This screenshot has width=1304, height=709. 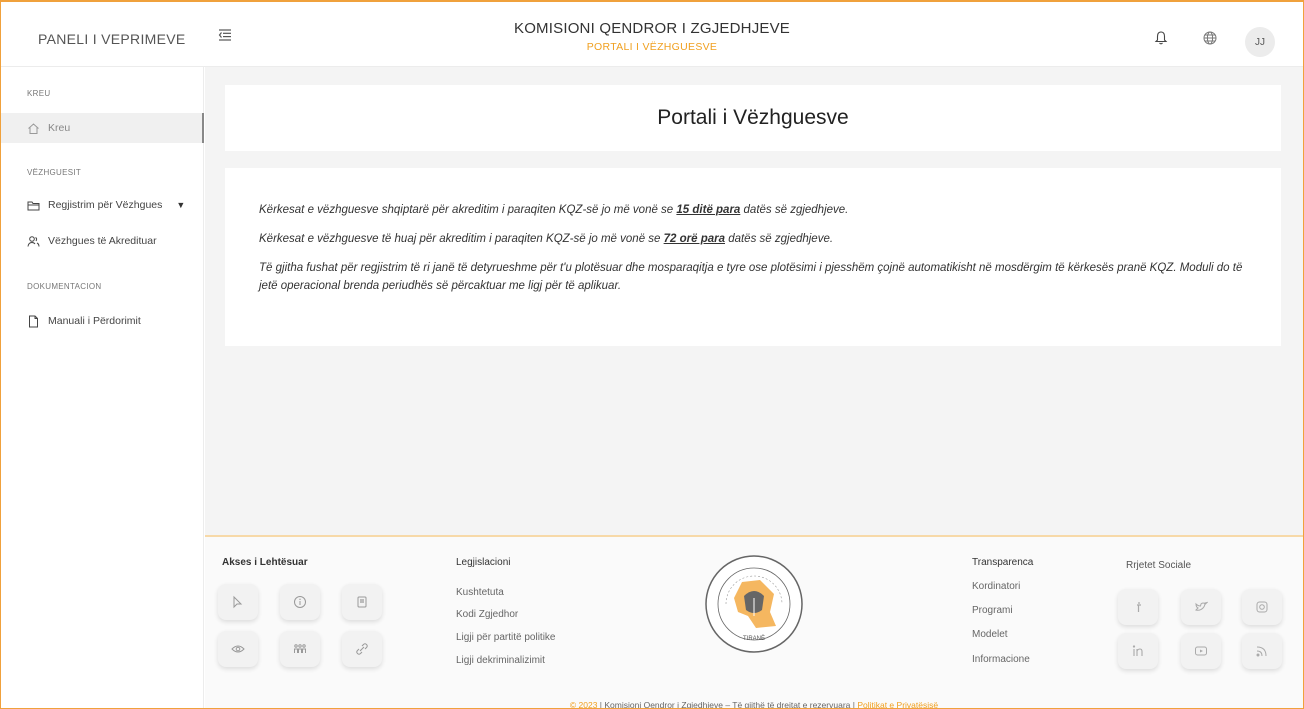 What do you see at coordinates (1159, 565) in the screenshot?
I see `social-heading: Rrjetet Sociale` at bounding box center [1159, 565].